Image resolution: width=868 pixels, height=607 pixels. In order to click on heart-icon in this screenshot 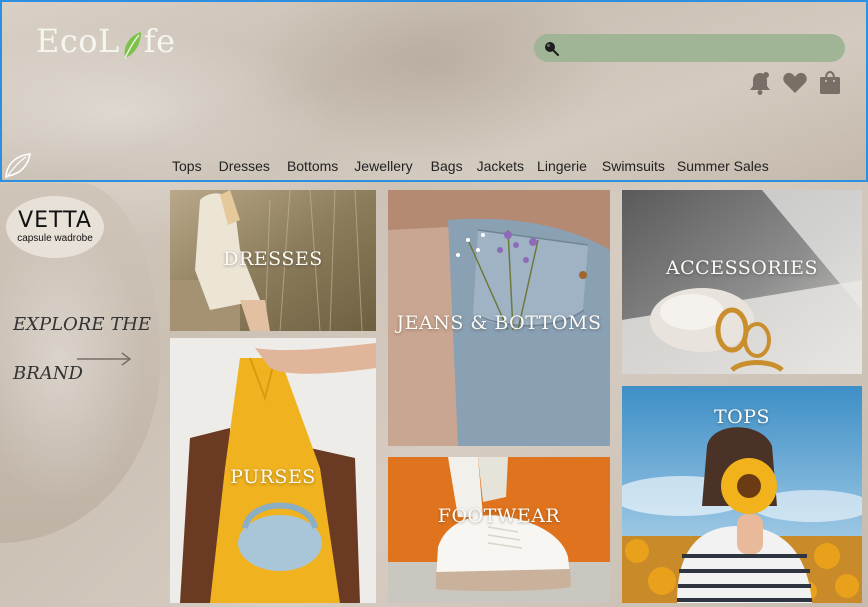, I will do `click(795, 83)`.